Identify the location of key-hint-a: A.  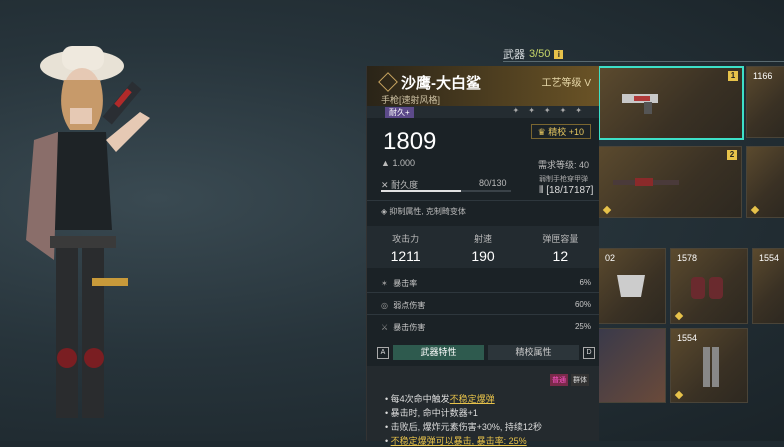
(383, 352).